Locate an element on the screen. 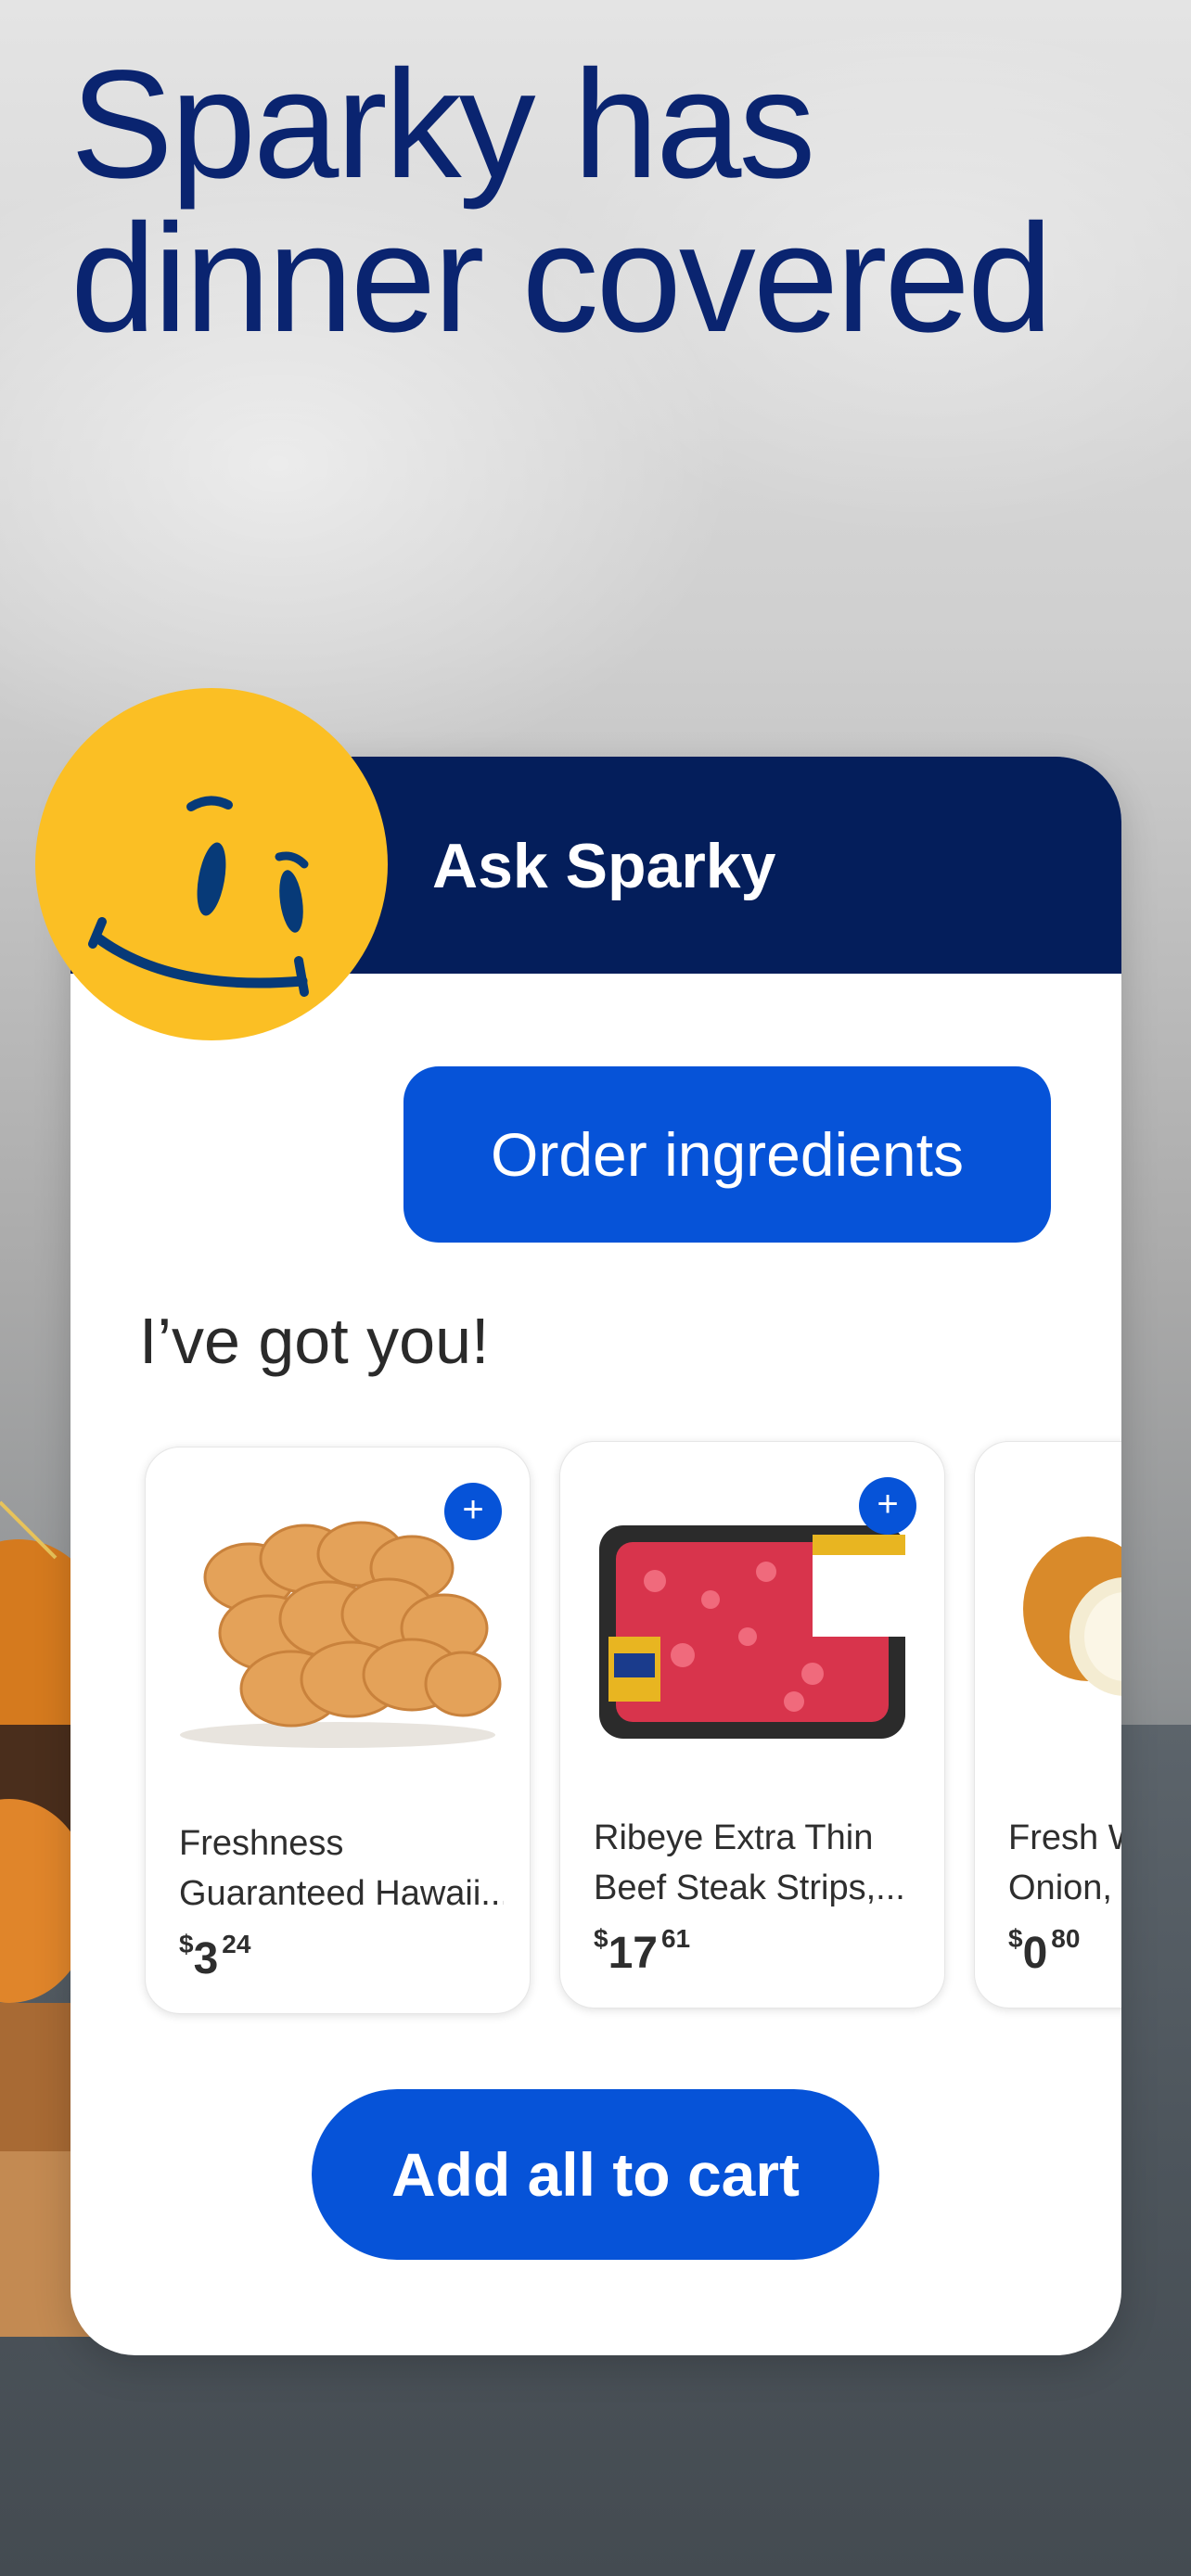 This screenshot has height=2576, width=1191. sparky-smiley-icon is located at coordinates (211, 864).